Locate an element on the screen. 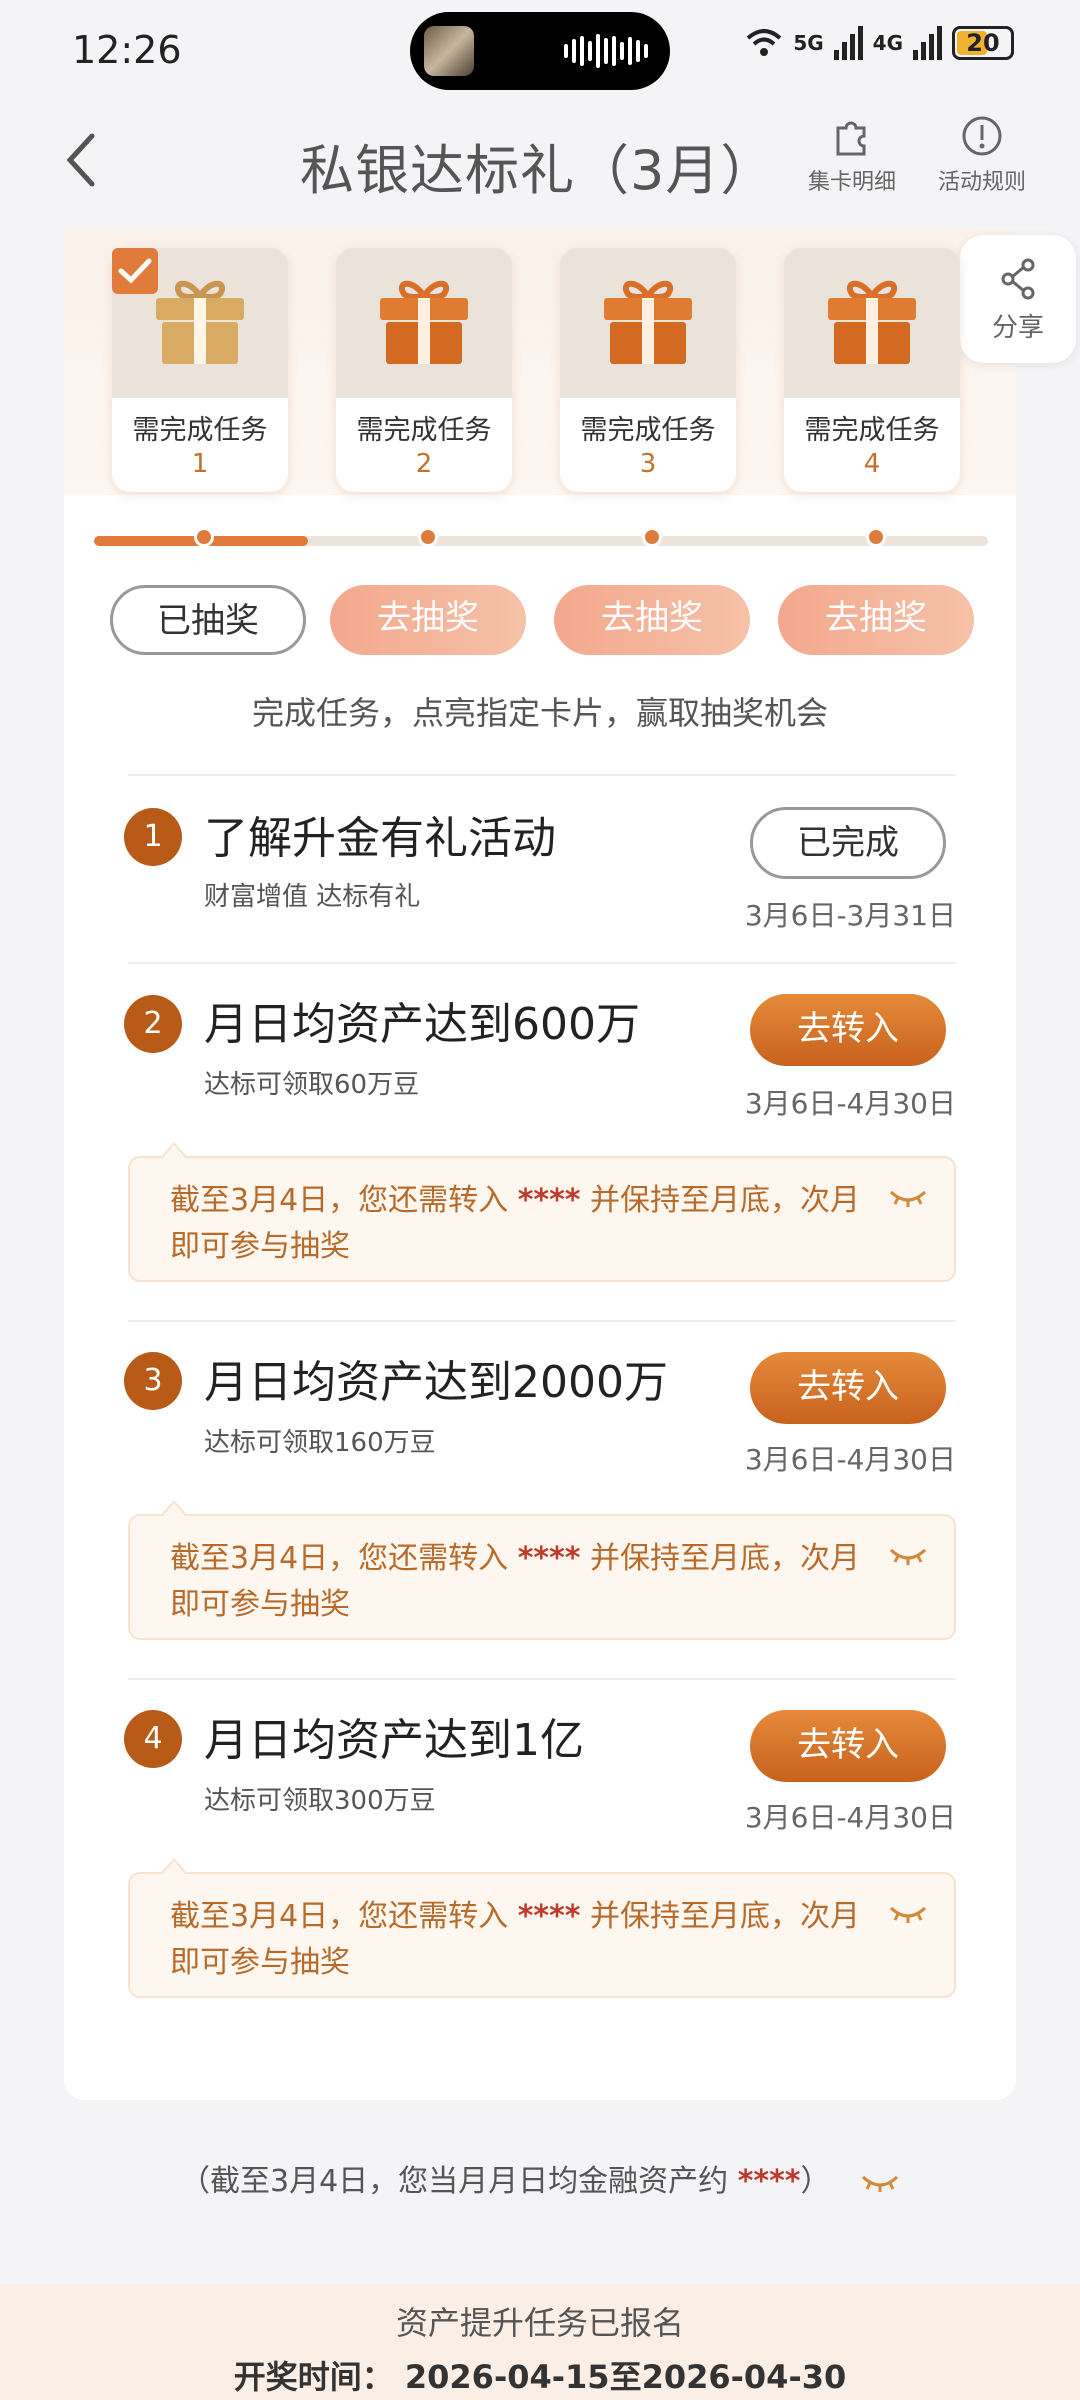  battery-icon: 20 is located at coordinates (983, 43).